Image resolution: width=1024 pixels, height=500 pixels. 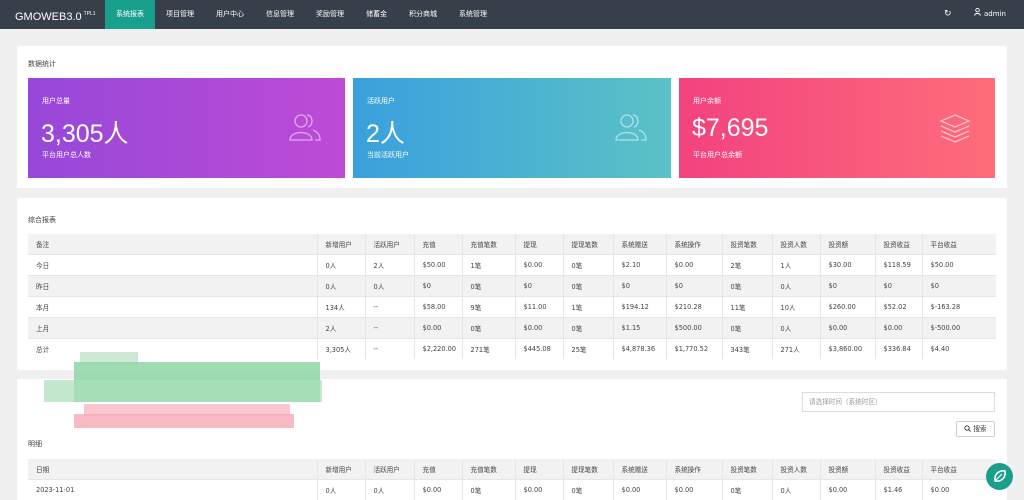 What do you see at coordinates (848, 306) in the screenshot?
I see `table-cell: $260.00` at bounding box center [848, 306].